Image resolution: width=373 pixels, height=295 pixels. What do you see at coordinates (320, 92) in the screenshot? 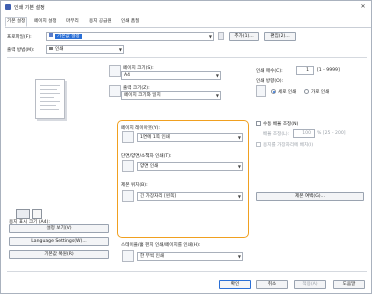
I see `landscape-label: 가로 인쇄` at bounding box center [320, 92].